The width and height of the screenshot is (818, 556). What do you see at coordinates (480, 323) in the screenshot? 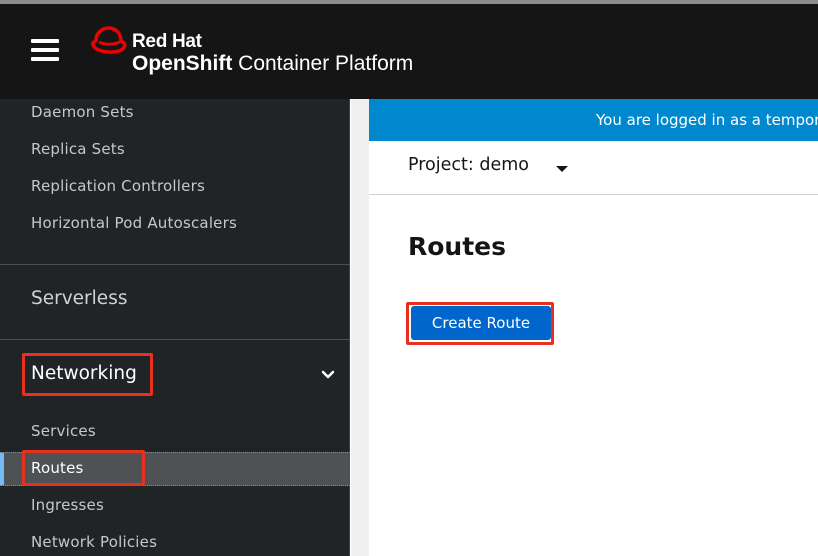
I see `highlight-create-route` at bounding box center [480, 323].